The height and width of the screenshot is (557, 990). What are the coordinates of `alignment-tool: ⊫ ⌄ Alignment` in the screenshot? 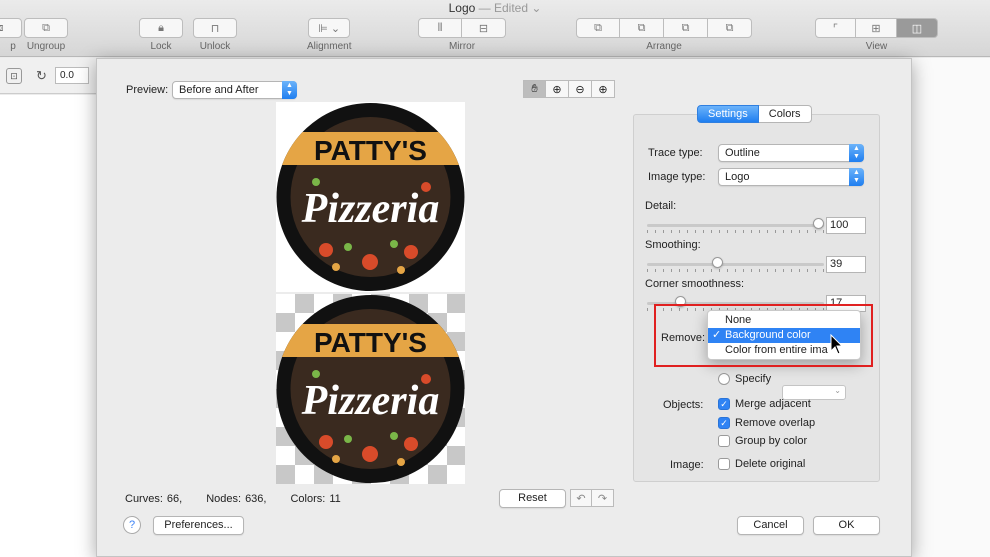 It's located at (329, 35).